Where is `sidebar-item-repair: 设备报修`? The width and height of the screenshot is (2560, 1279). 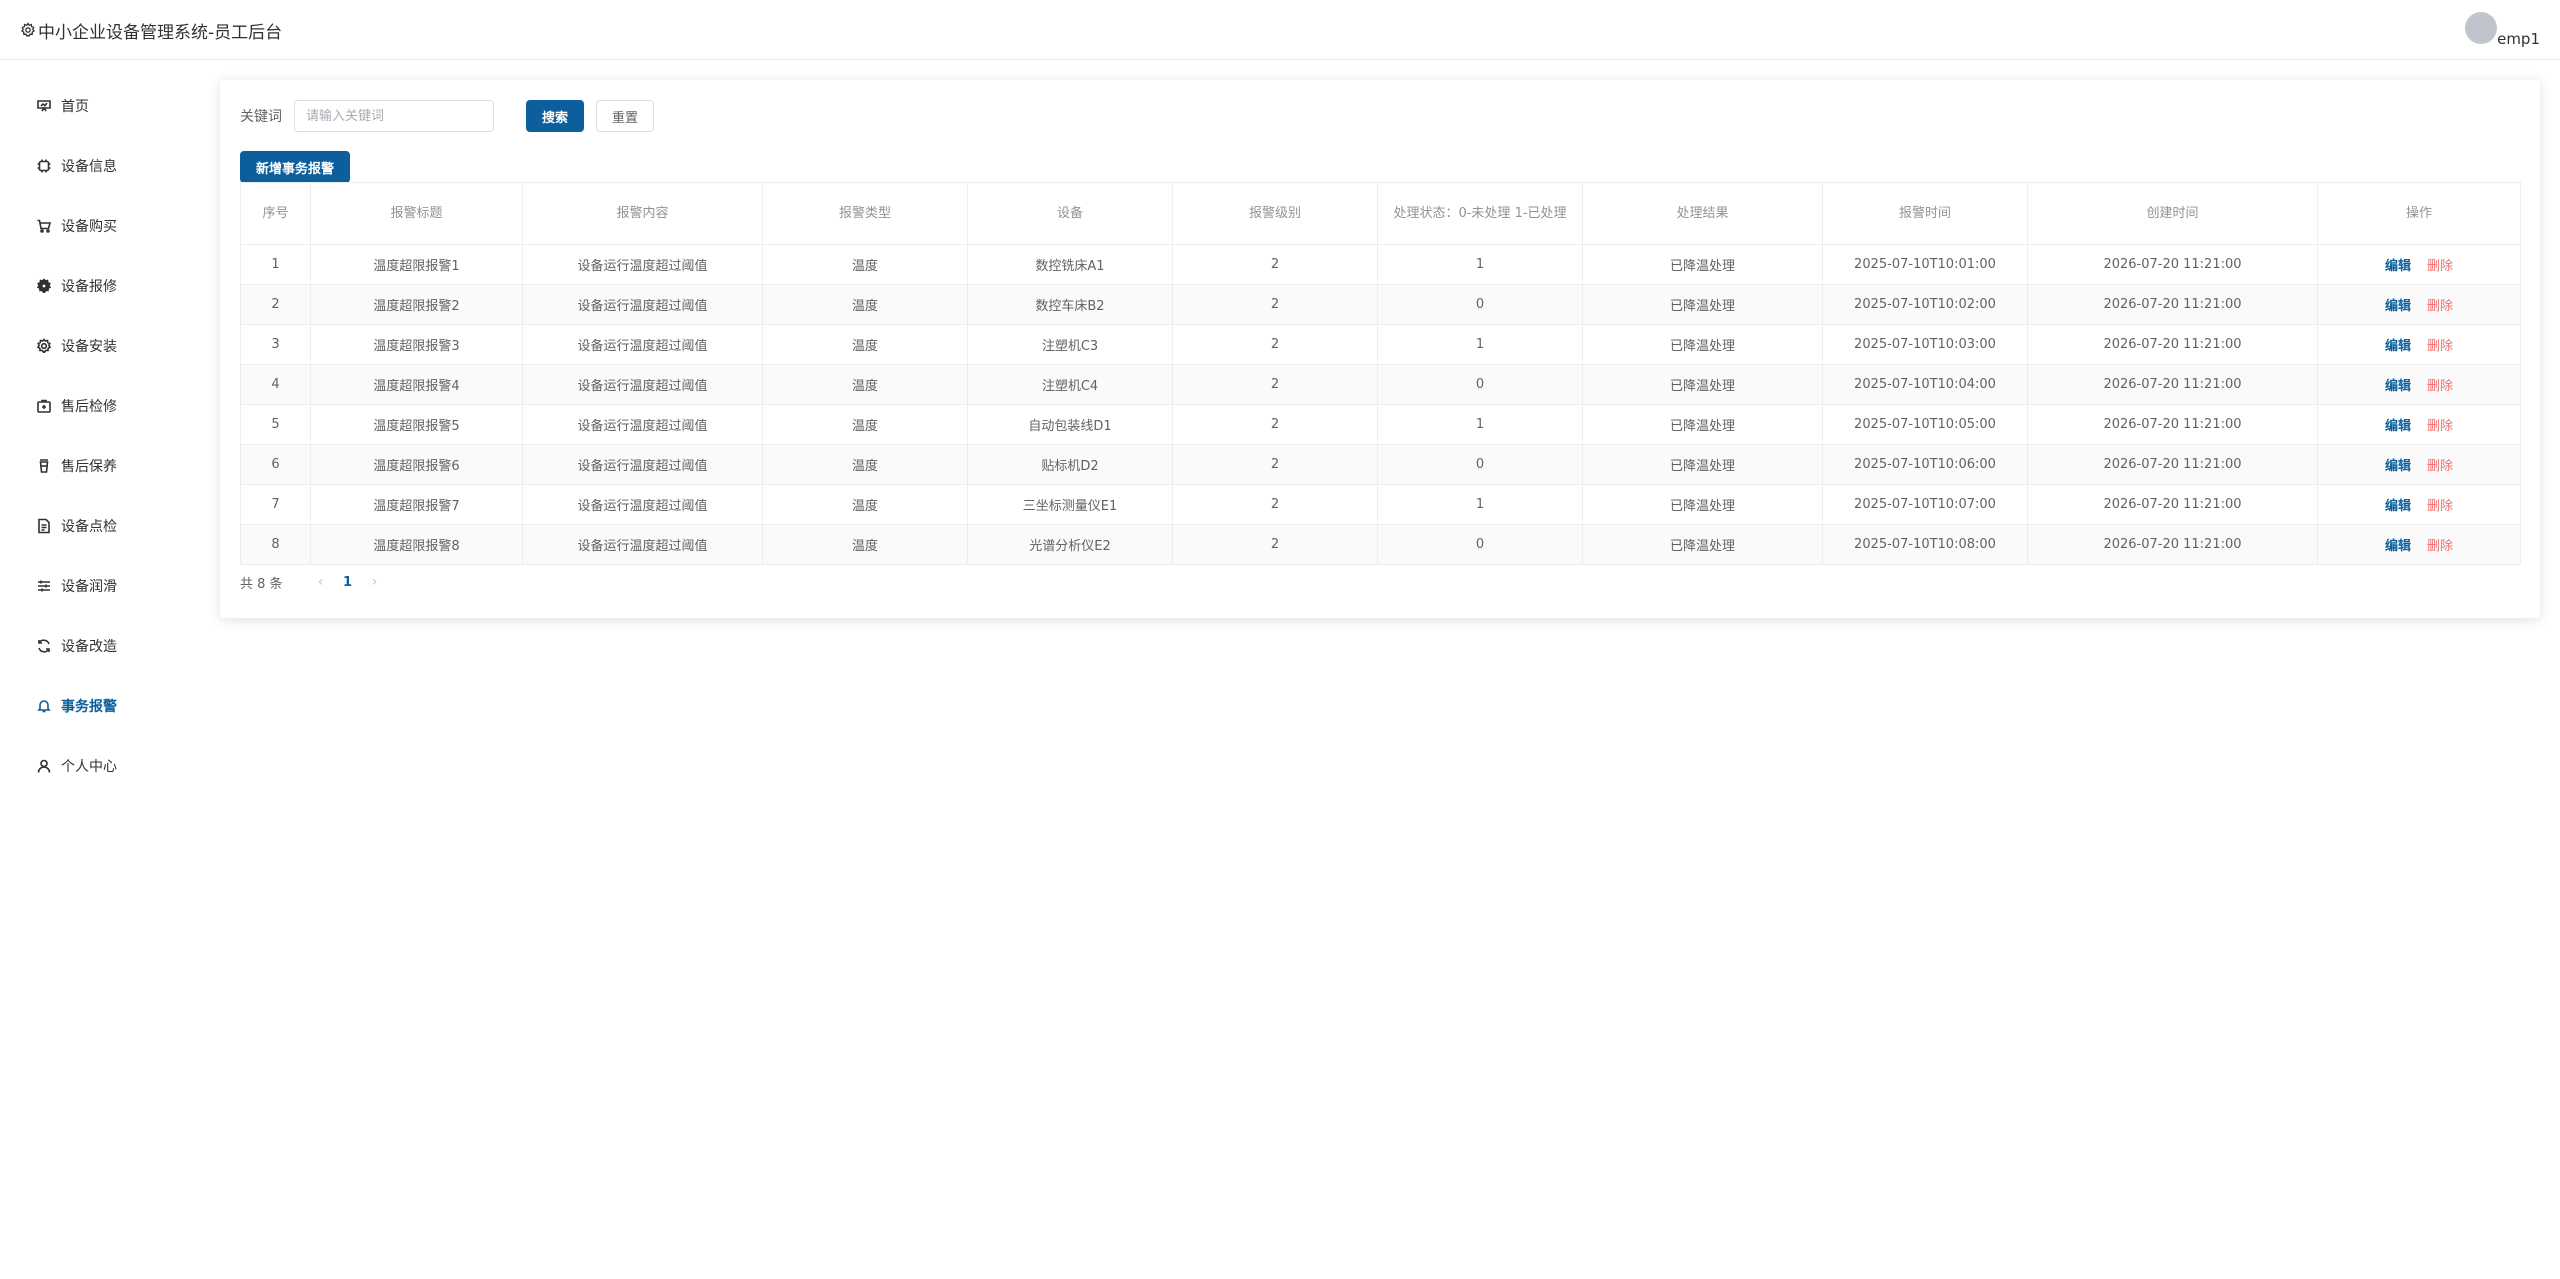 sidebar-item-repair: 设备报修 is located at coordinates (100, 286).